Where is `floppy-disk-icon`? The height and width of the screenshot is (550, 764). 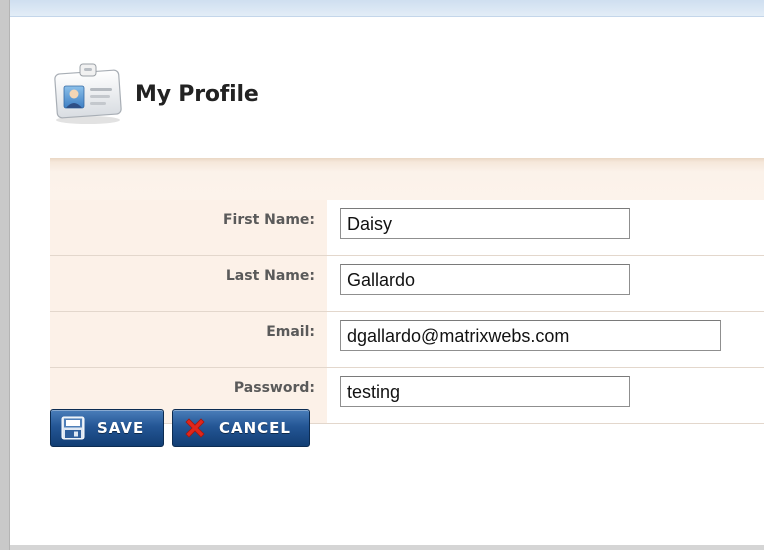 floppy-disk-icon is located at coordinates (73, 428).